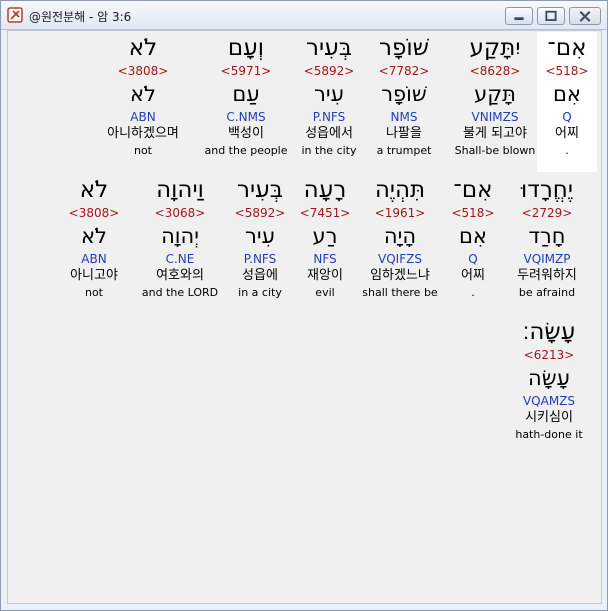  I want to click on english-gloss: shall there be, so click(400, 292).